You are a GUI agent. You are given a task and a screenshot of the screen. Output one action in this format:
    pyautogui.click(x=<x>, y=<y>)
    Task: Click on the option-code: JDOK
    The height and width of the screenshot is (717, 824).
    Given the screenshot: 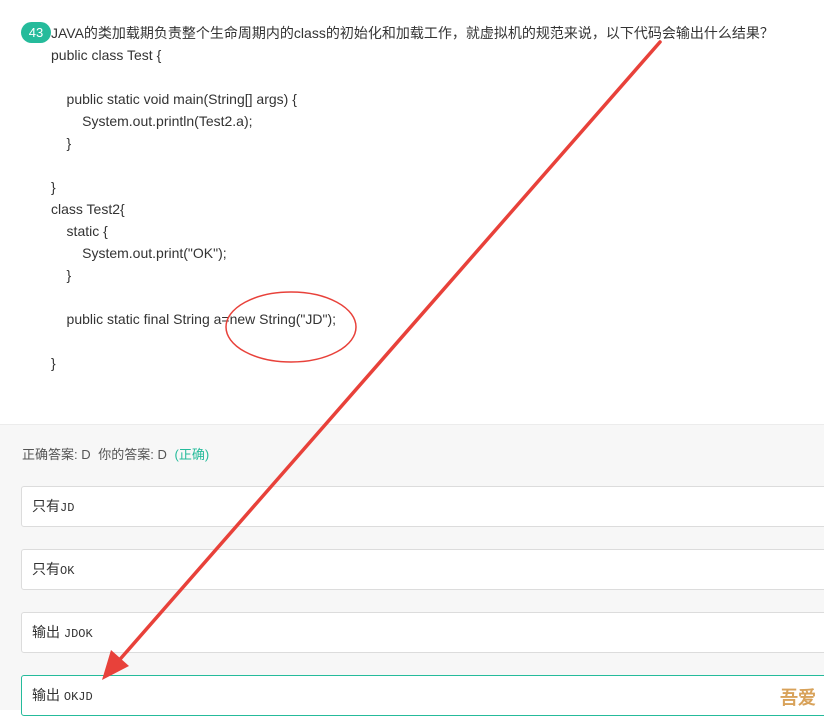 What is the action you would take?
    pyautogui.click(x=78, y=634)
    